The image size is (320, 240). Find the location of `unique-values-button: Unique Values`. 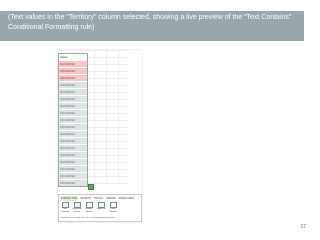

unique-values-button: Unique Values is located at coordinates (89, 209).